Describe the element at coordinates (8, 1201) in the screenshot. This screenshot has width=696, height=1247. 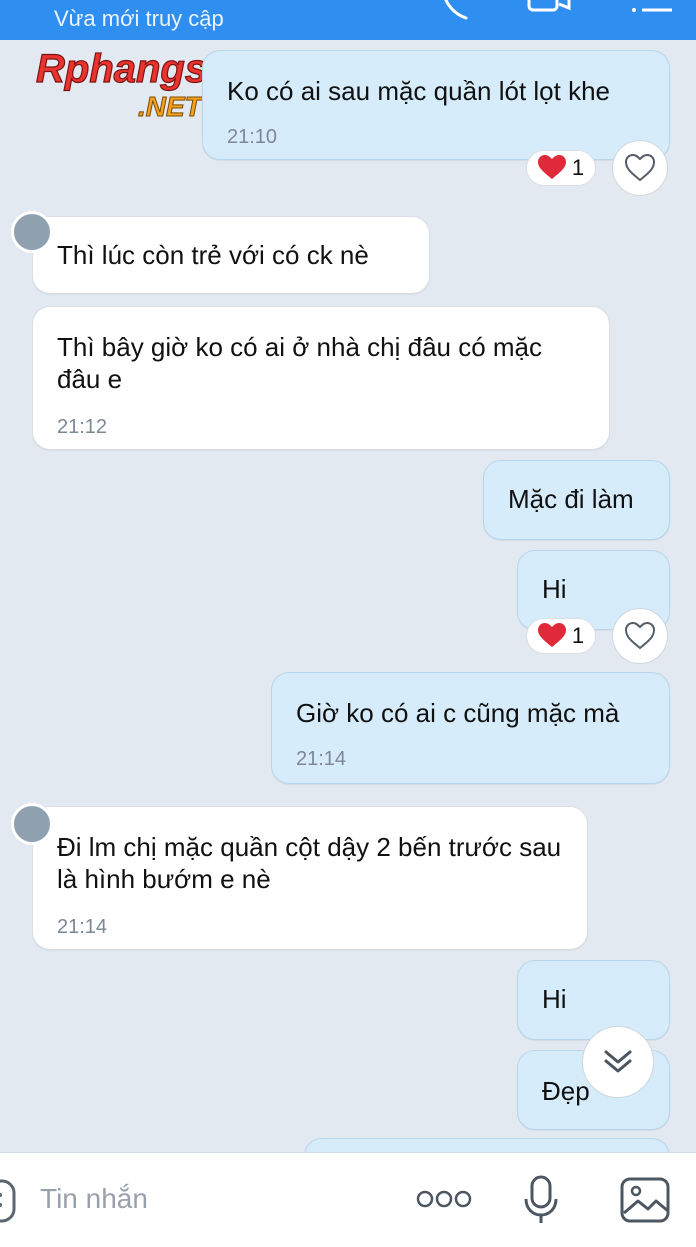
I see `sticker-icon` at that location.